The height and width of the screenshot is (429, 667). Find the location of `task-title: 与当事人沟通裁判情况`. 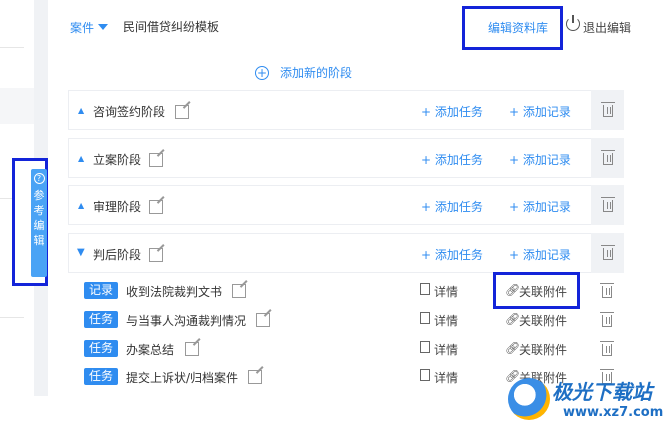

task-title: 与当事人沟通裁判情况 is located at coordinates (186, 320).